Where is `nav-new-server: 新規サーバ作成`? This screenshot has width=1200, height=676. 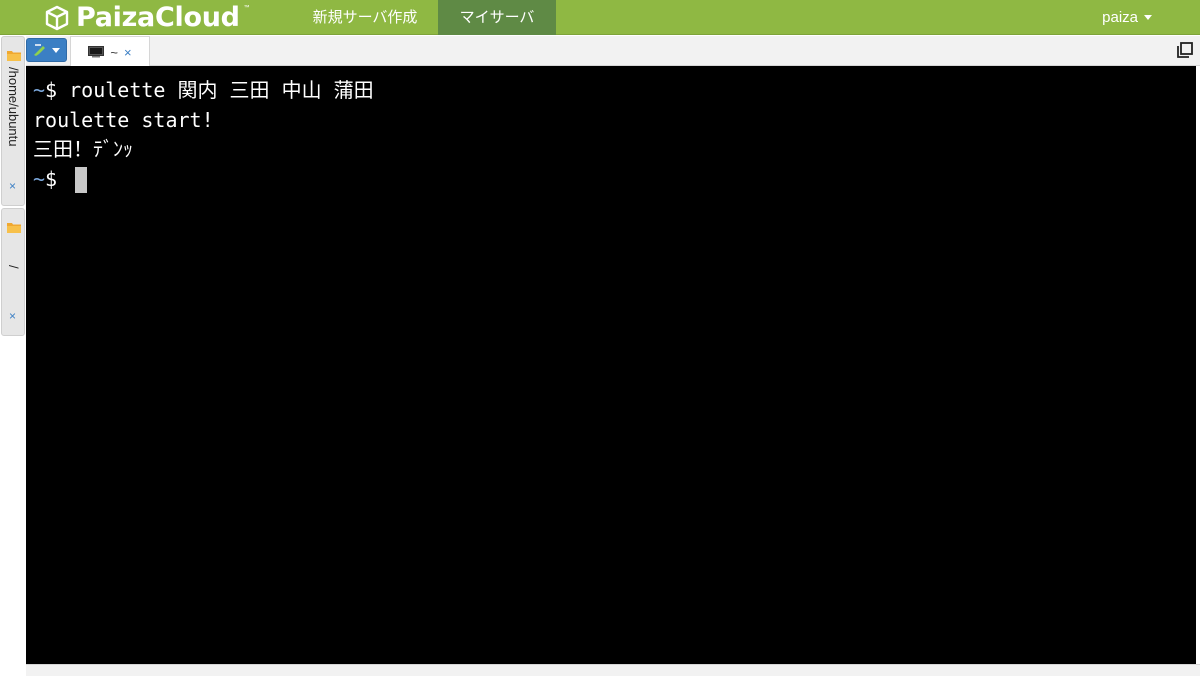 nav-new-server: 新規サーバ作成 is located at coordinates (365, 17).